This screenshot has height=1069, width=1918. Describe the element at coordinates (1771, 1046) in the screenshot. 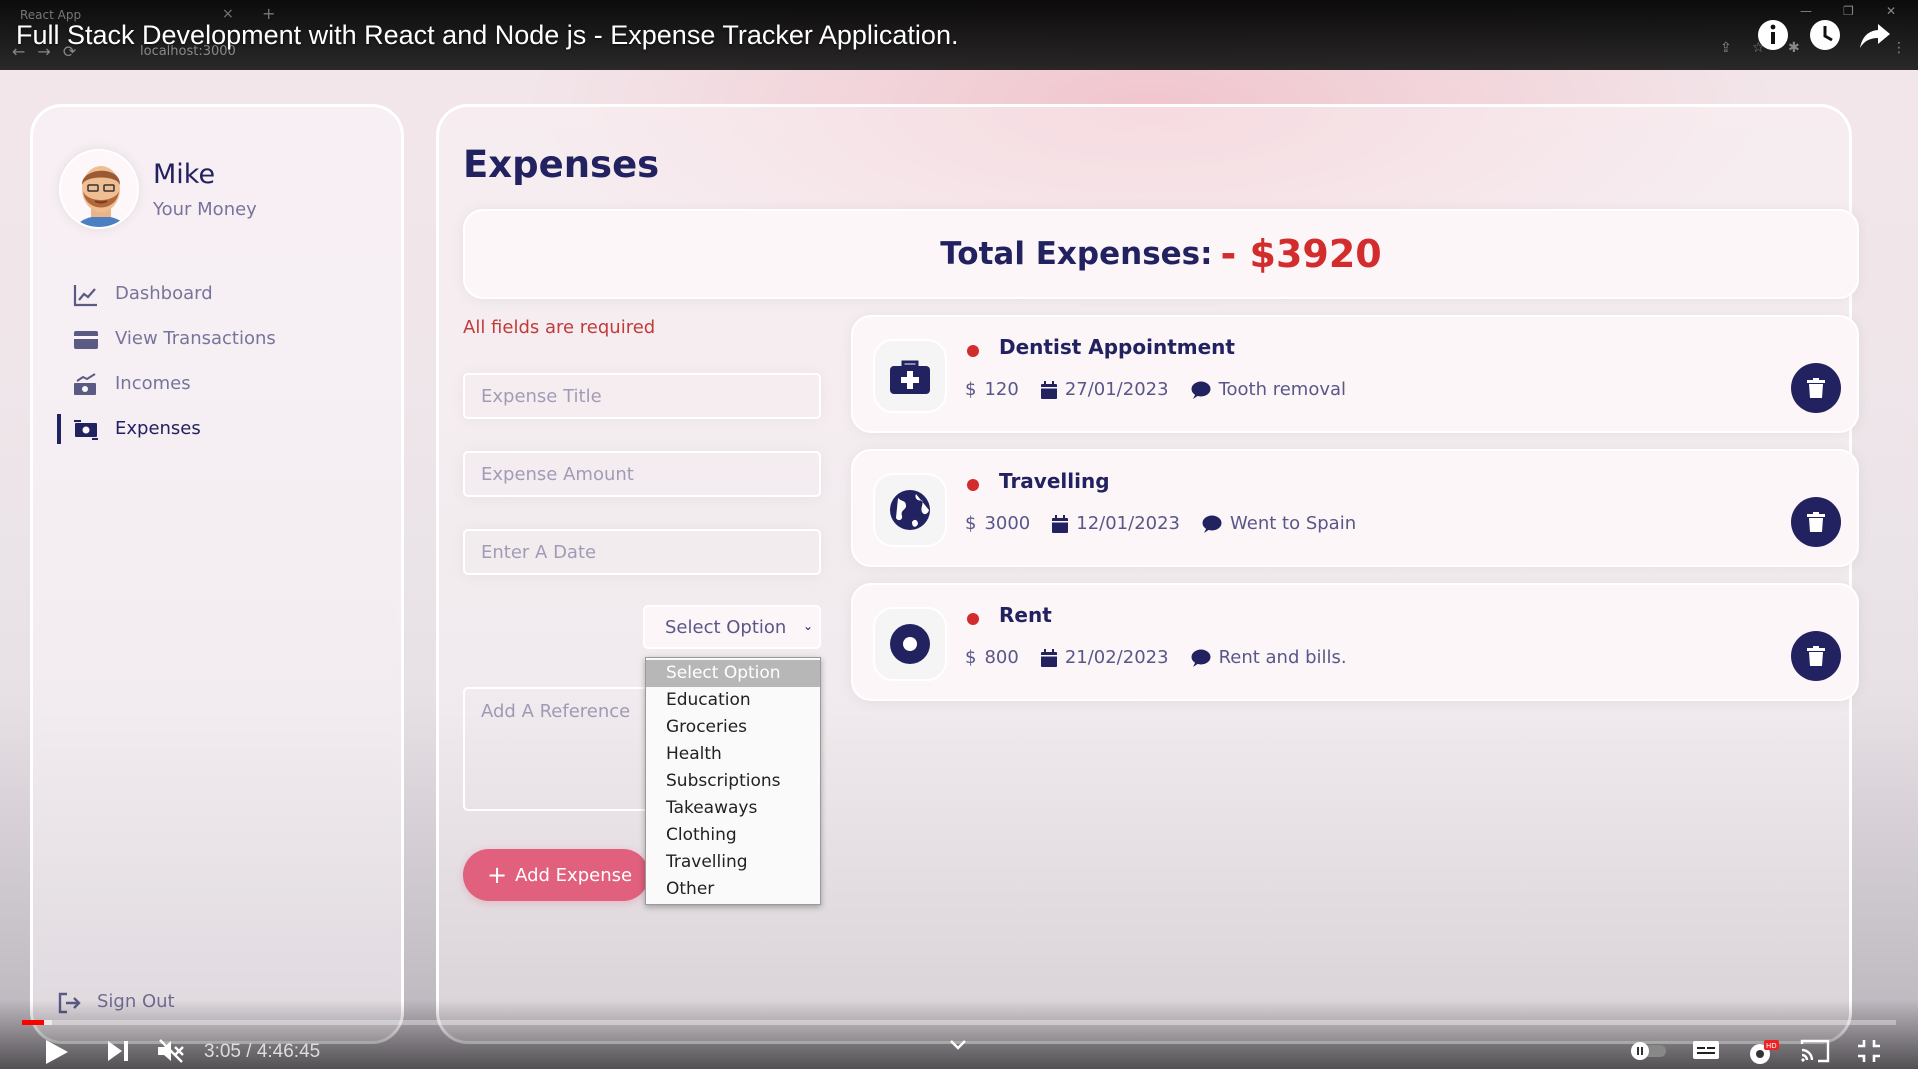

I see `svg-text: HD` at that location.